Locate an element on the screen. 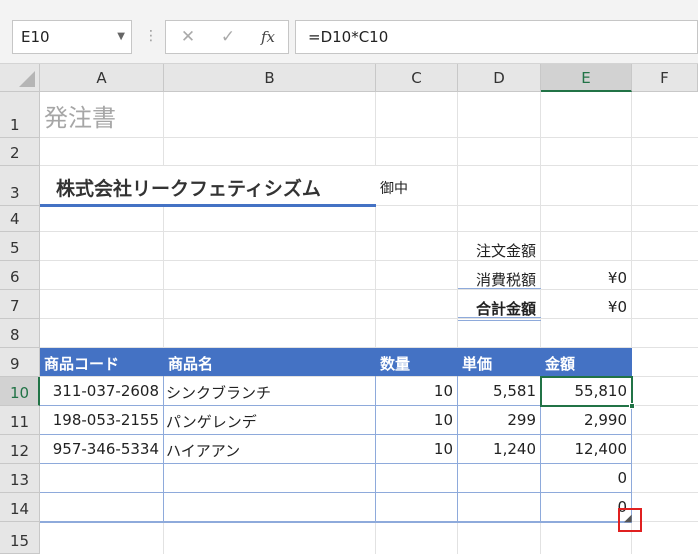 This screenshot has height=554, width=698. honorific: 御中 is located at coordinates (394, 189).